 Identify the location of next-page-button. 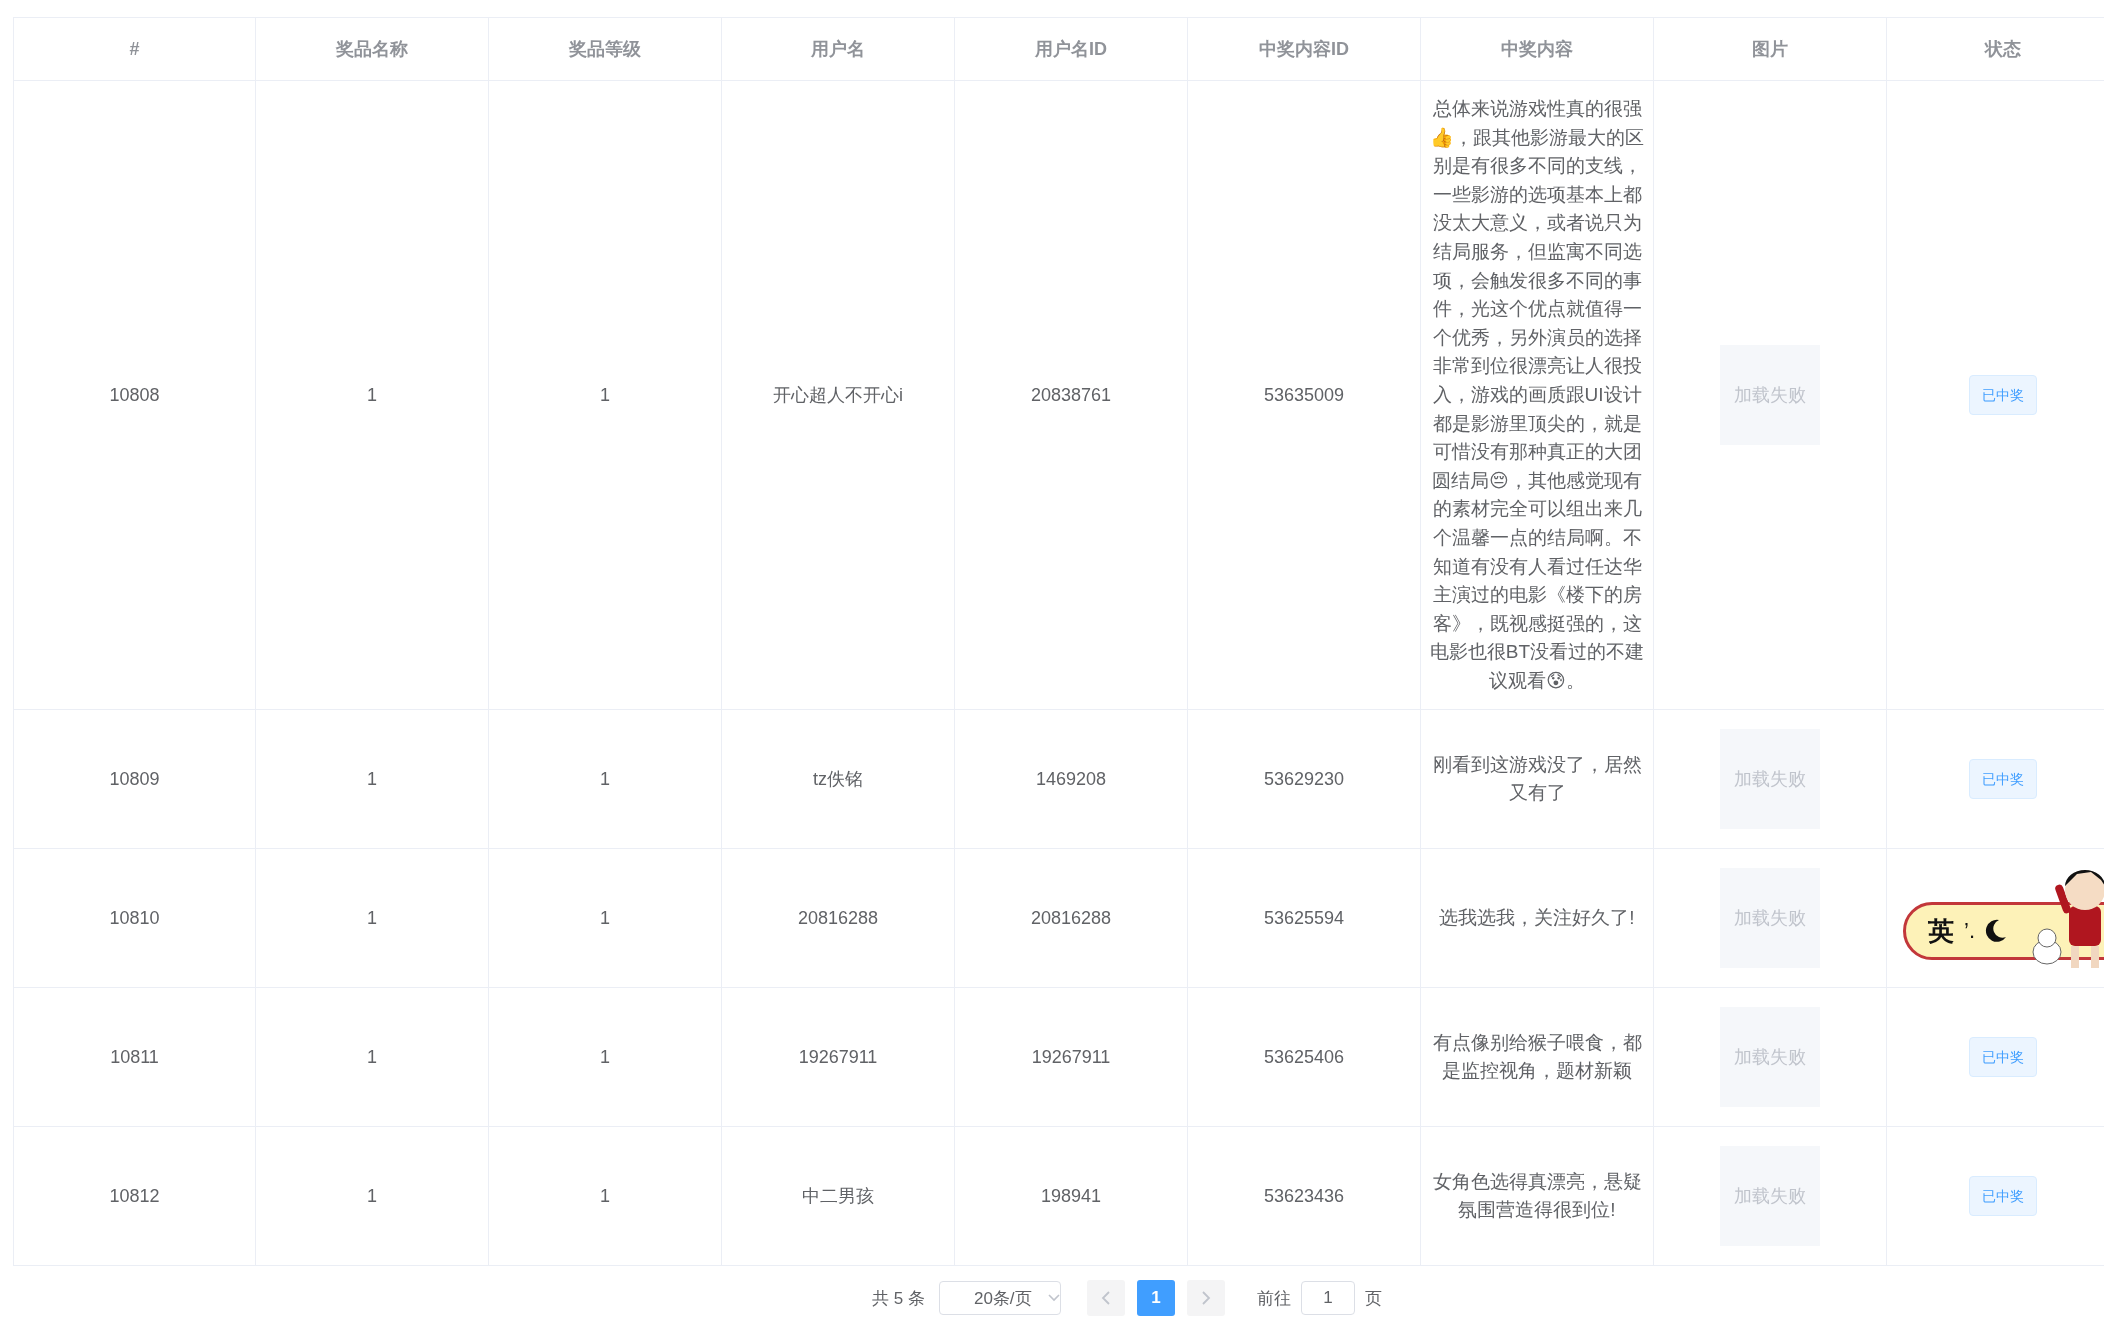
(1205, 1298).